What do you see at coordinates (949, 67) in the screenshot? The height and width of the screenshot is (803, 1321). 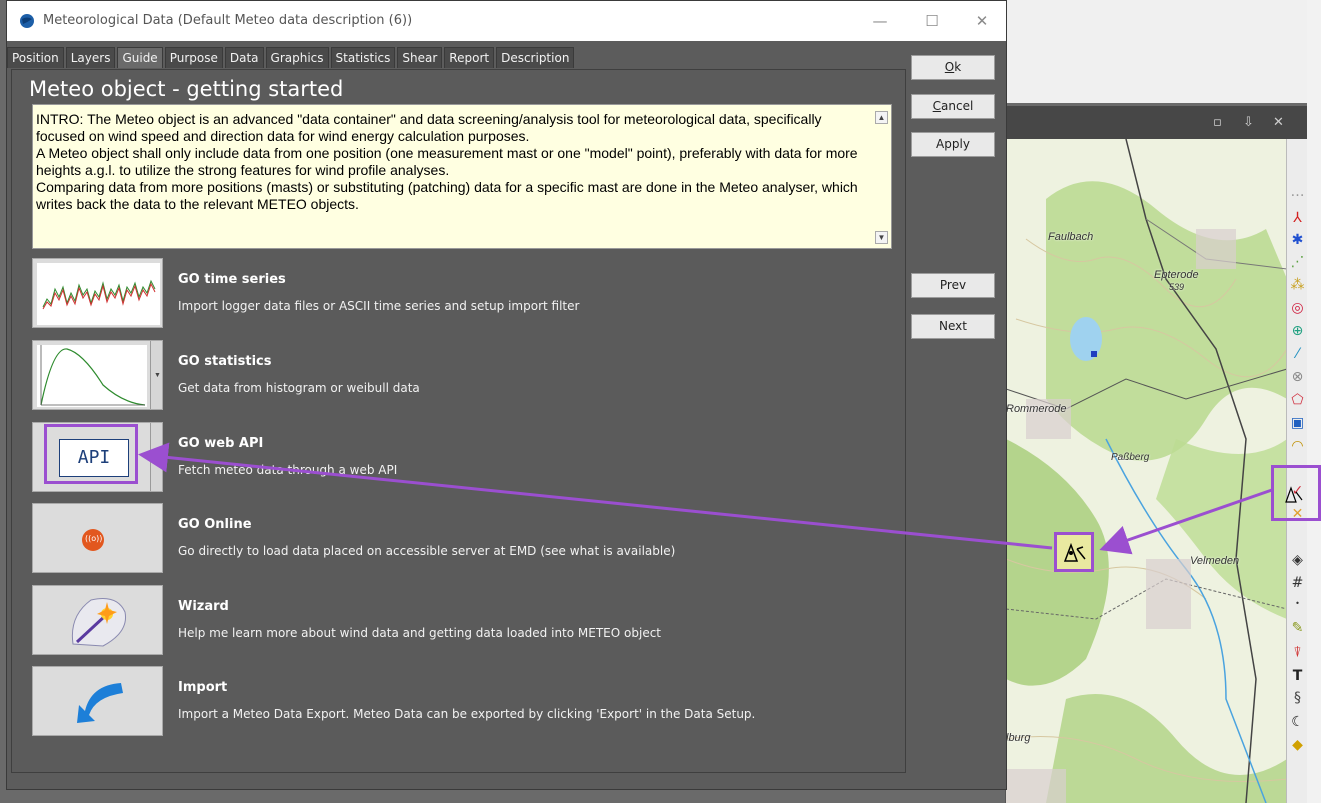 I see `ok-hotkey: O` at bounding box center [949, 67].